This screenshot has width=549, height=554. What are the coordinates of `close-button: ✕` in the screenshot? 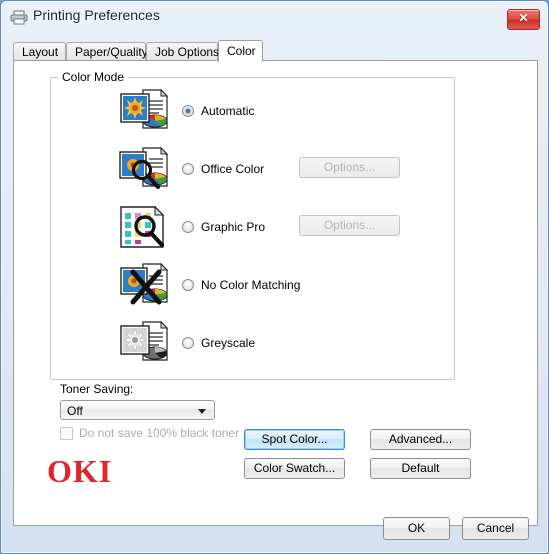 It's located at (523, 19).